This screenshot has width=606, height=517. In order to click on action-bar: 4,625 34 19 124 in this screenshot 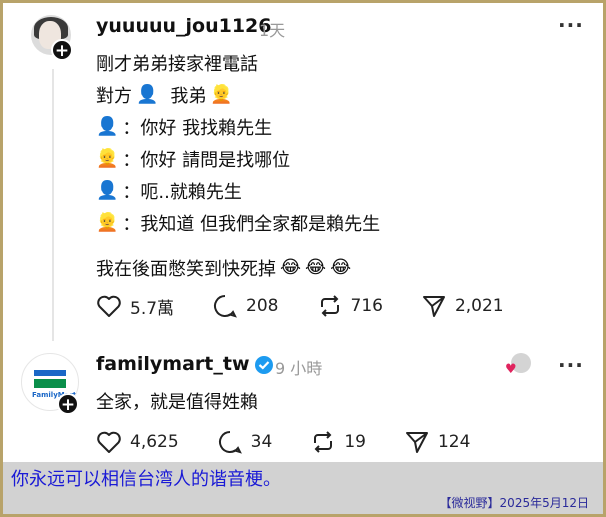, I will do `click(302, 442)`.